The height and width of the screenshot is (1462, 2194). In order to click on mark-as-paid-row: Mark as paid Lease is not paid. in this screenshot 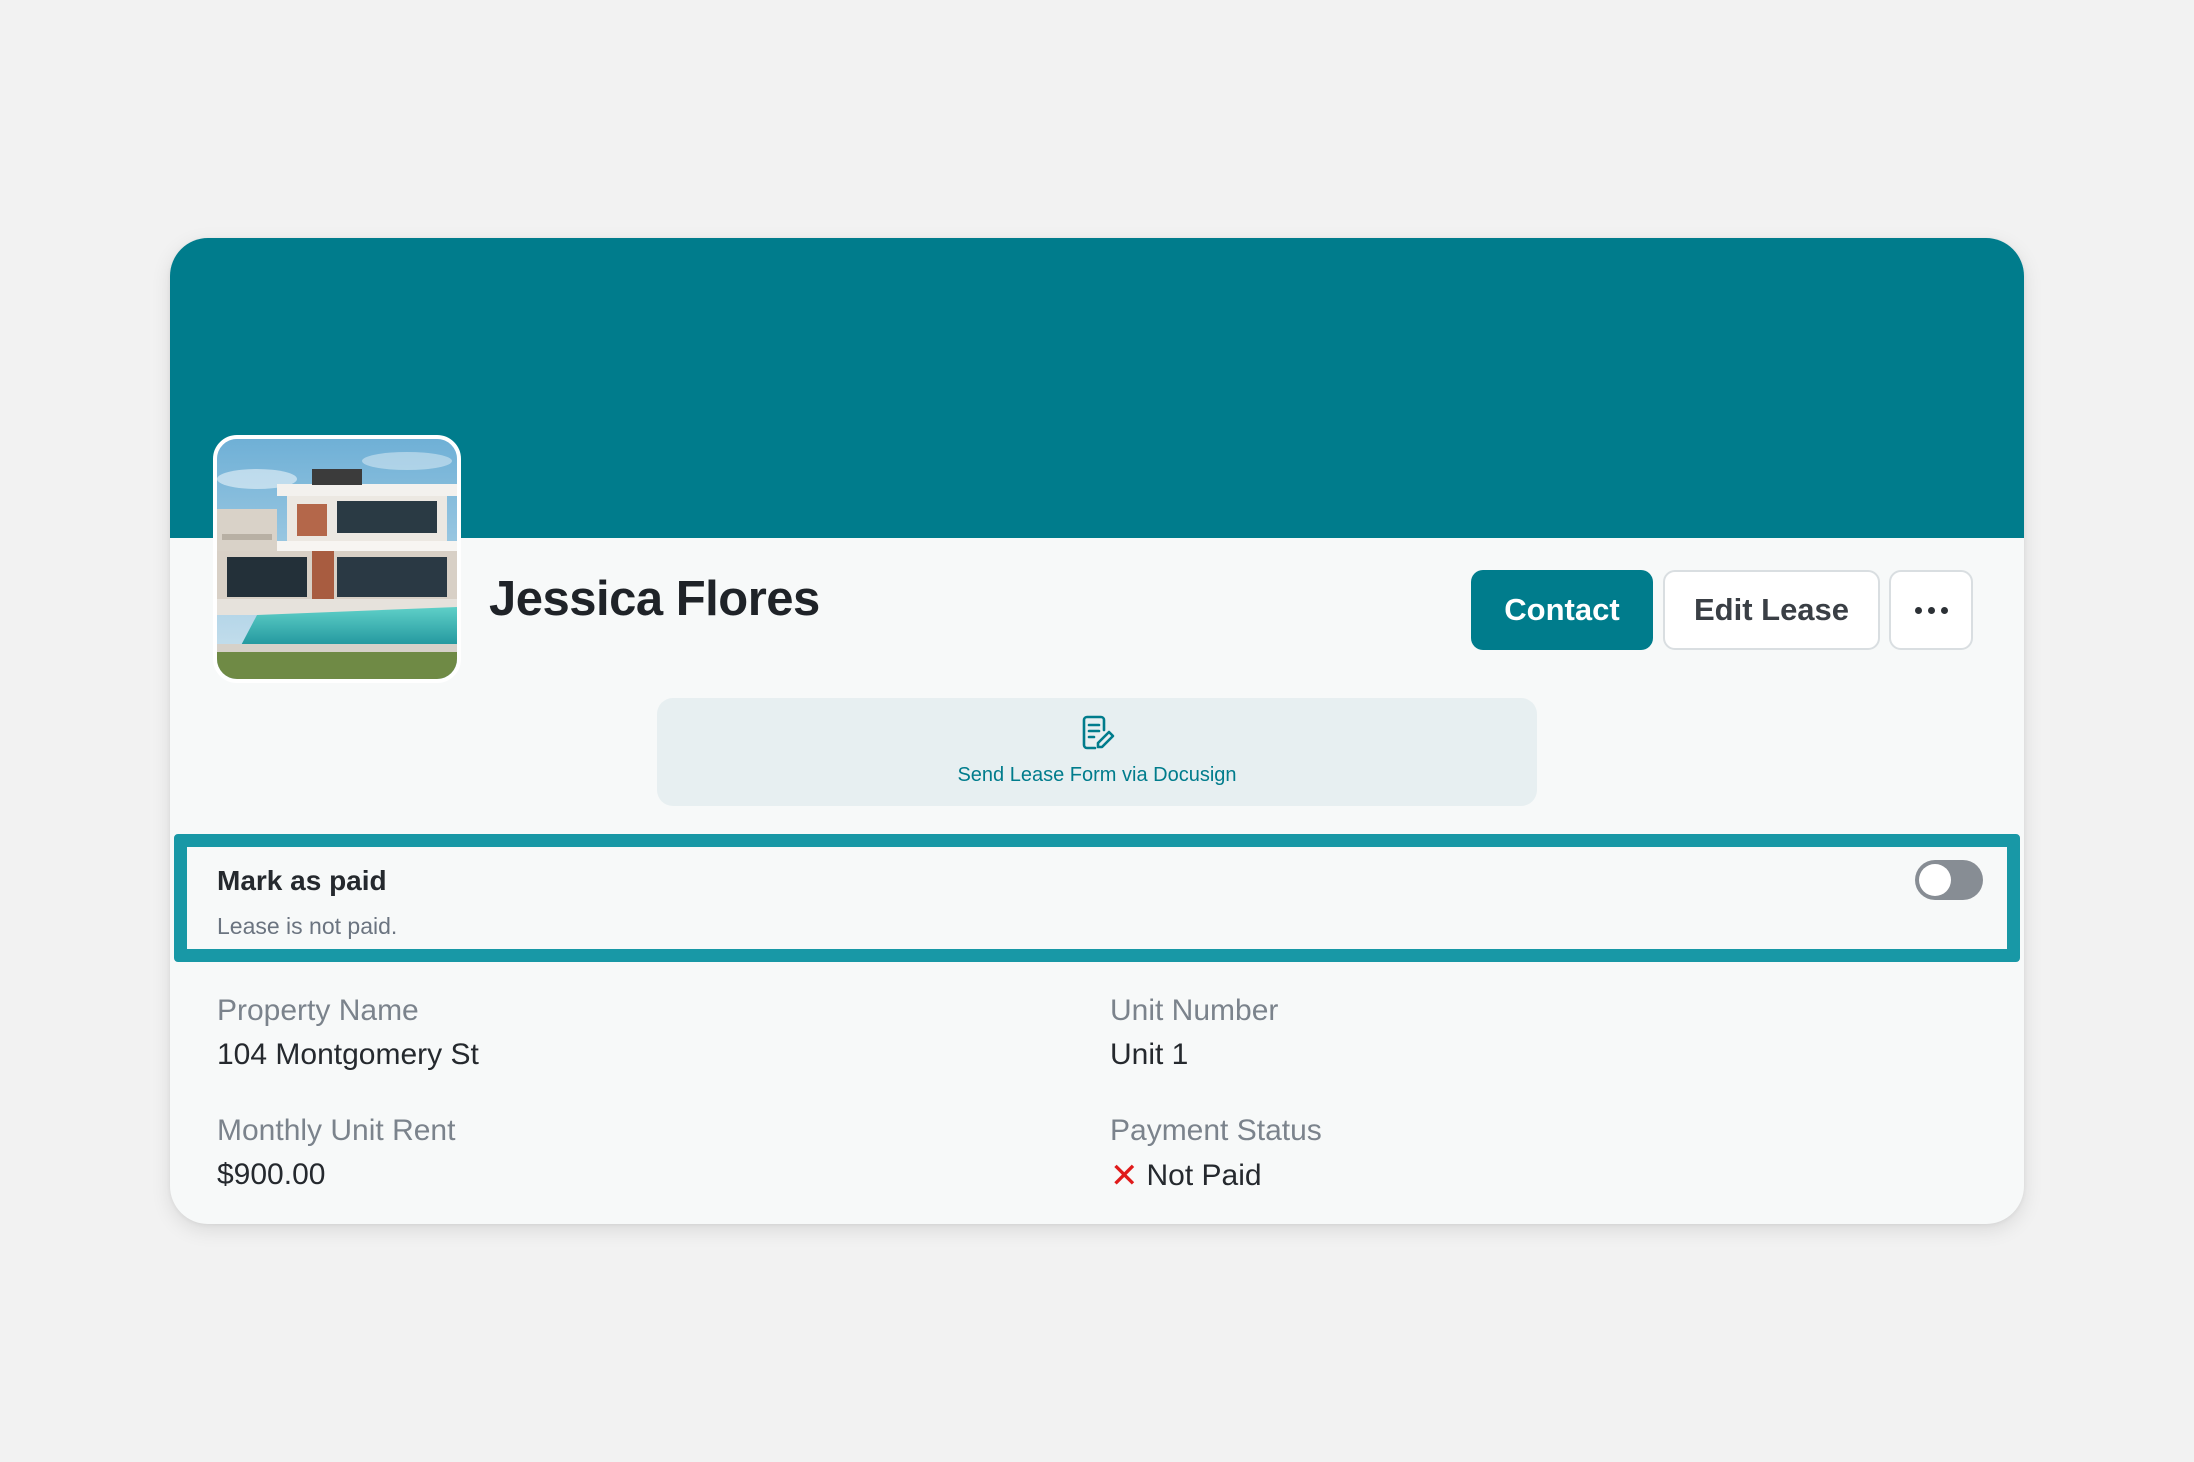, I will do `click(1097, 898)`.